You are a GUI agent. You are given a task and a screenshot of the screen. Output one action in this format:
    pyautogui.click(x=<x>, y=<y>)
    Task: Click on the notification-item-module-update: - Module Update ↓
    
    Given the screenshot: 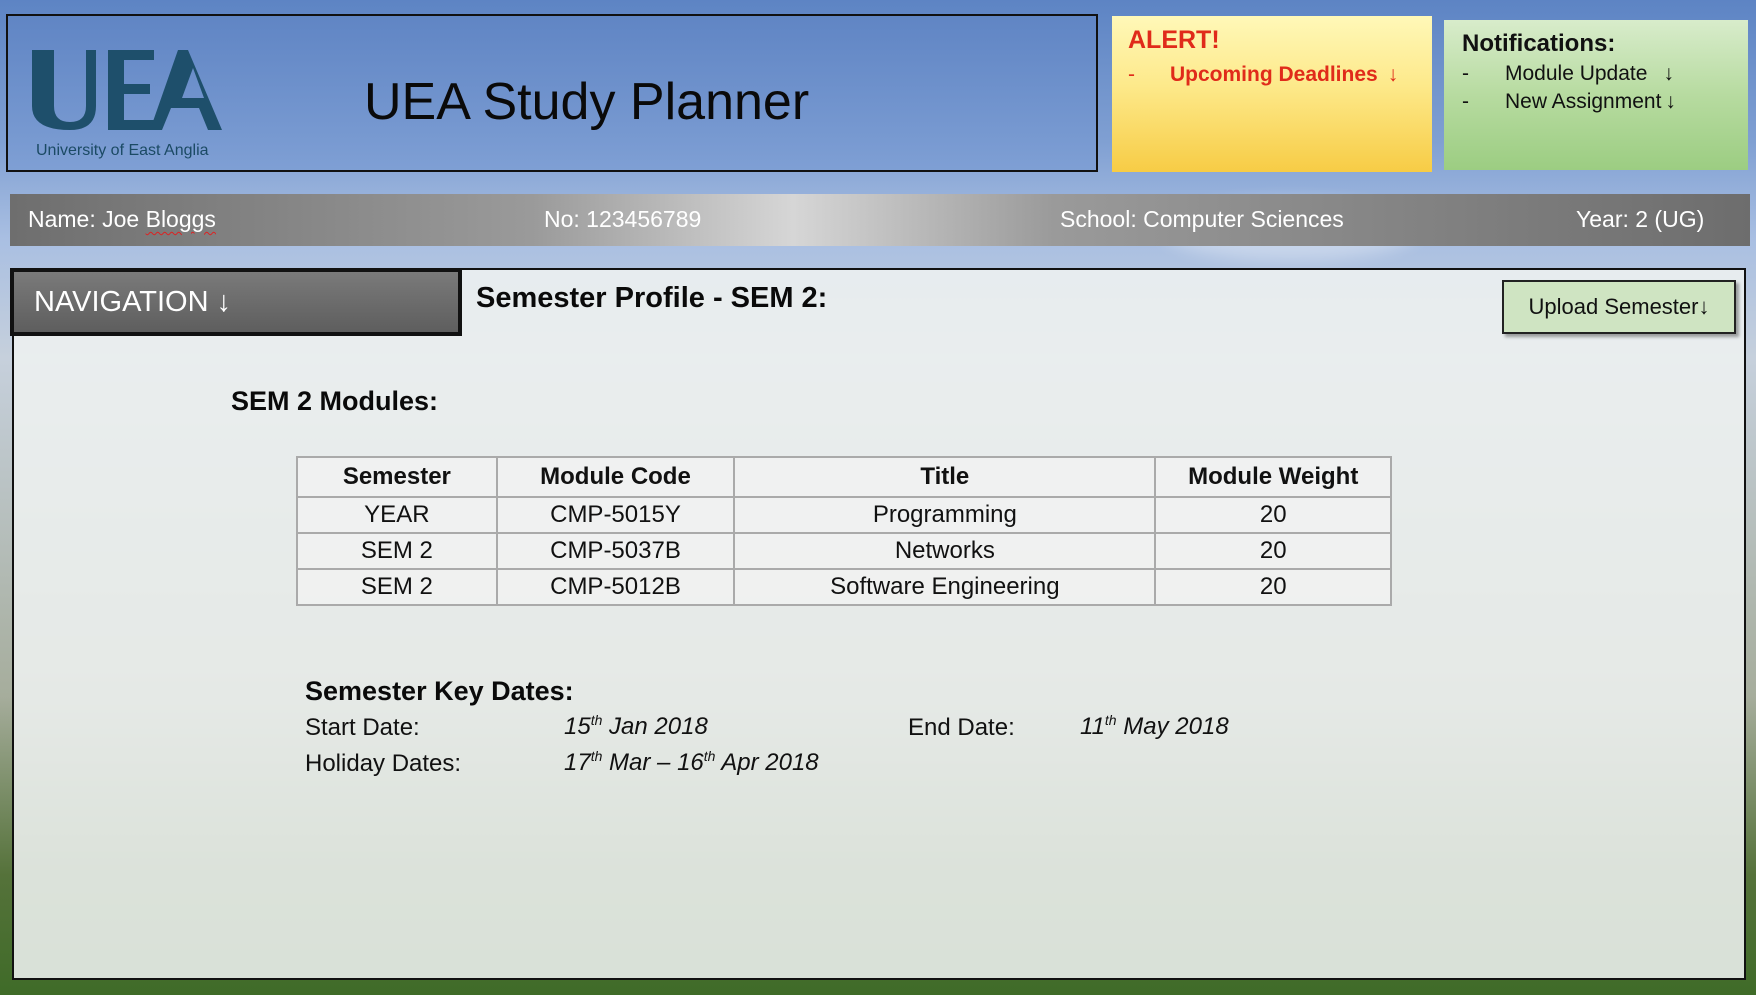 What is the action you would take?
    pyautogui.click(x=1596, y=74)
    